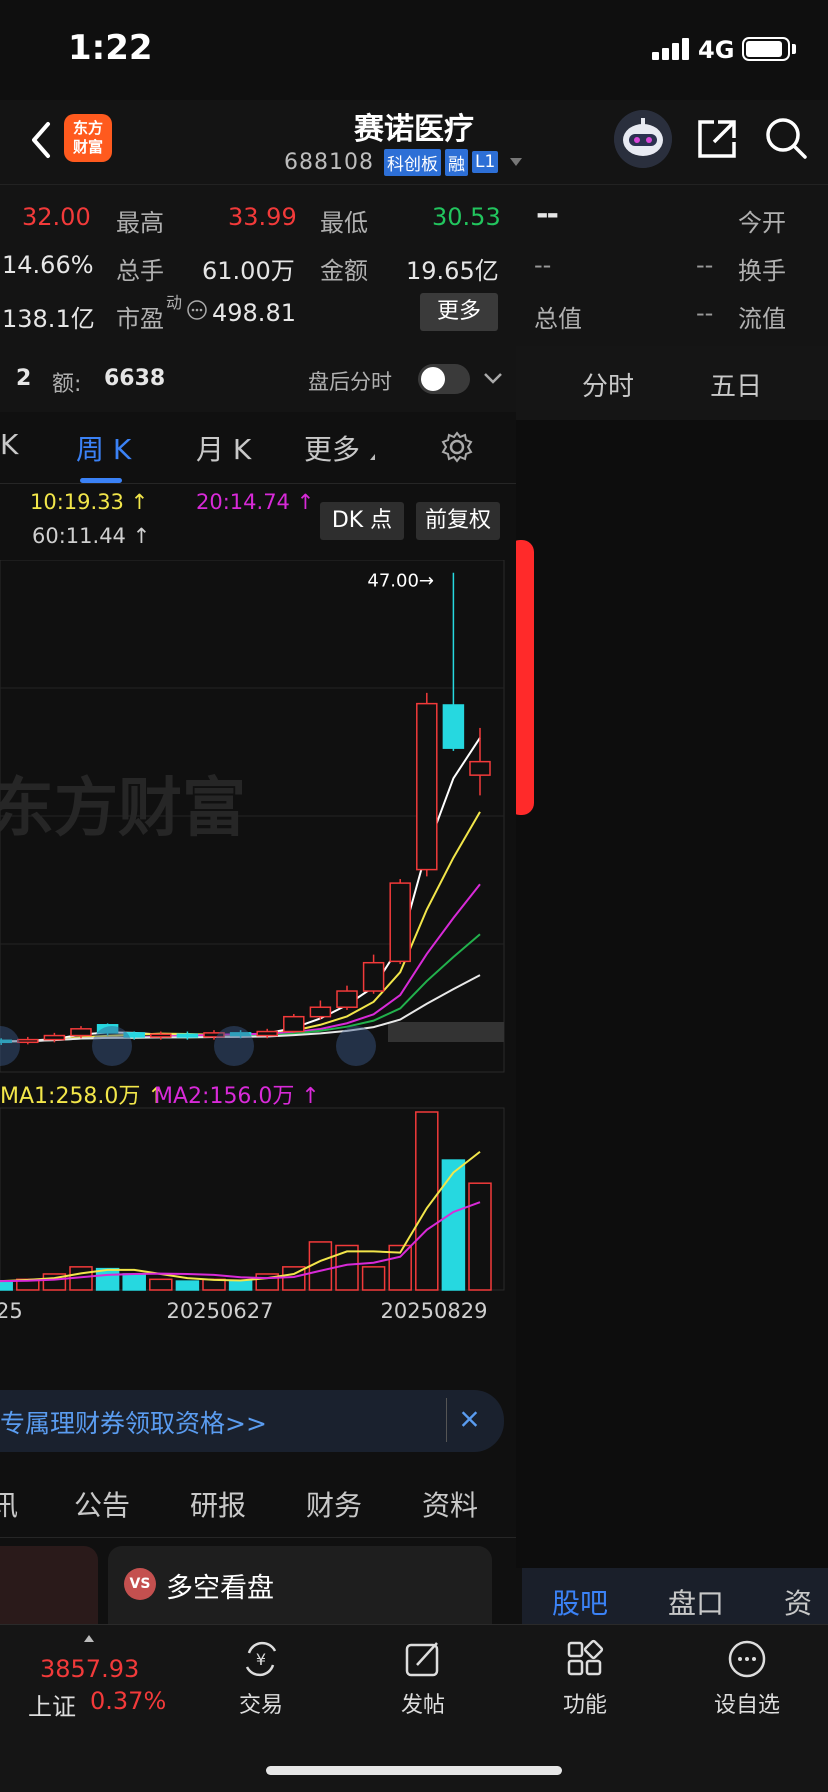 This screenshot has width=828, height=1792. What do you see at coordinates (252, 1421) in the screenshot?
I see `promo-banner: 专属理财券领取资格>>` at bounding box center [252, 1421].